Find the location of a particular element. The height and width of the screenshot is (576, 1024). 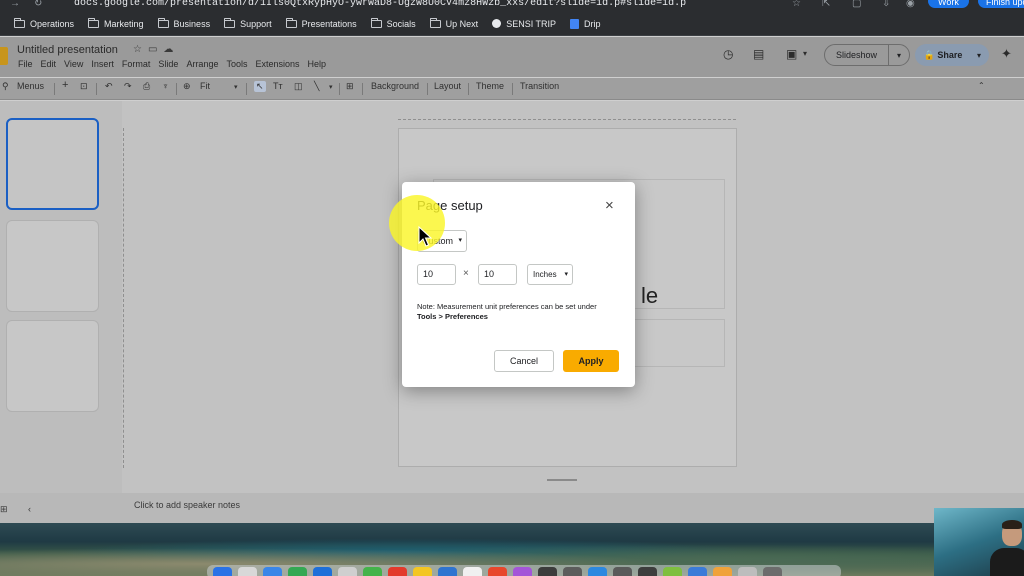

layout-button: Layout is located at coordinates (447, 86).